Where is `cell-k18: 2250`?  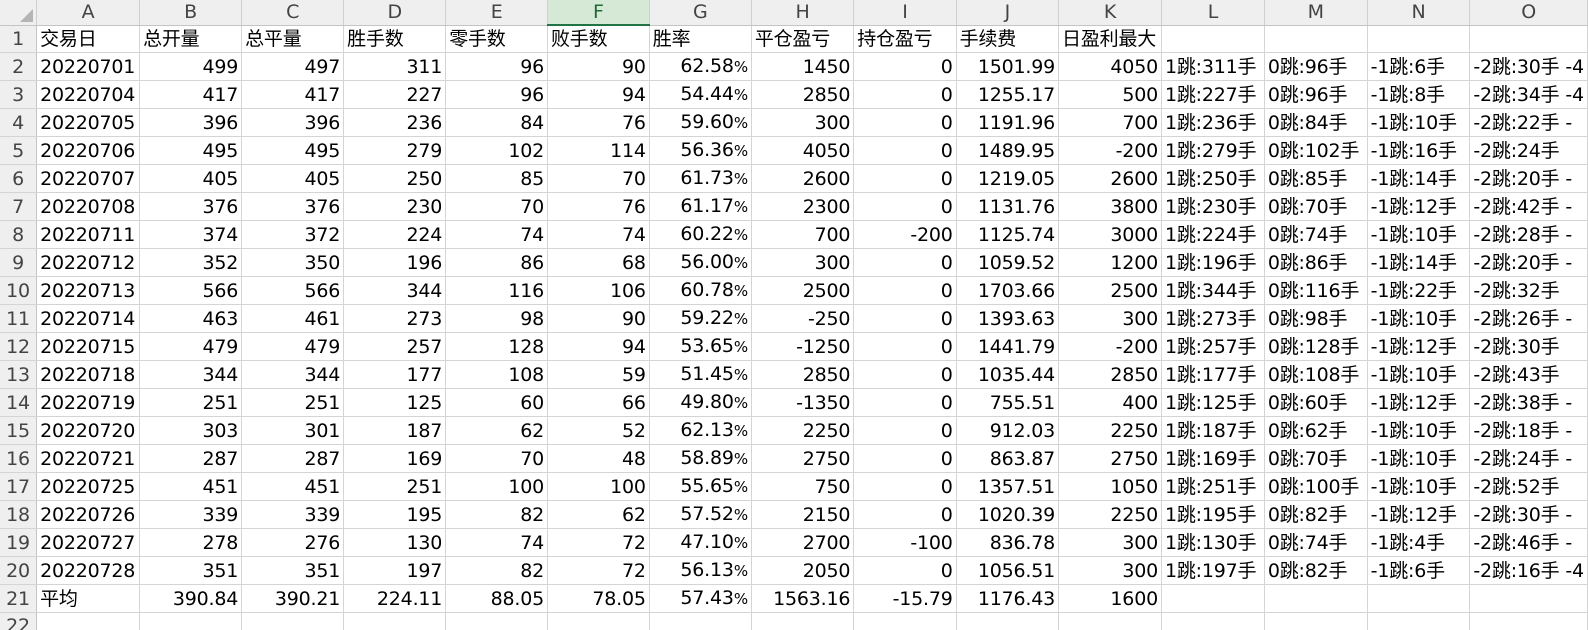
cell-k18: 2250 is located at coordinates (1110, 514).